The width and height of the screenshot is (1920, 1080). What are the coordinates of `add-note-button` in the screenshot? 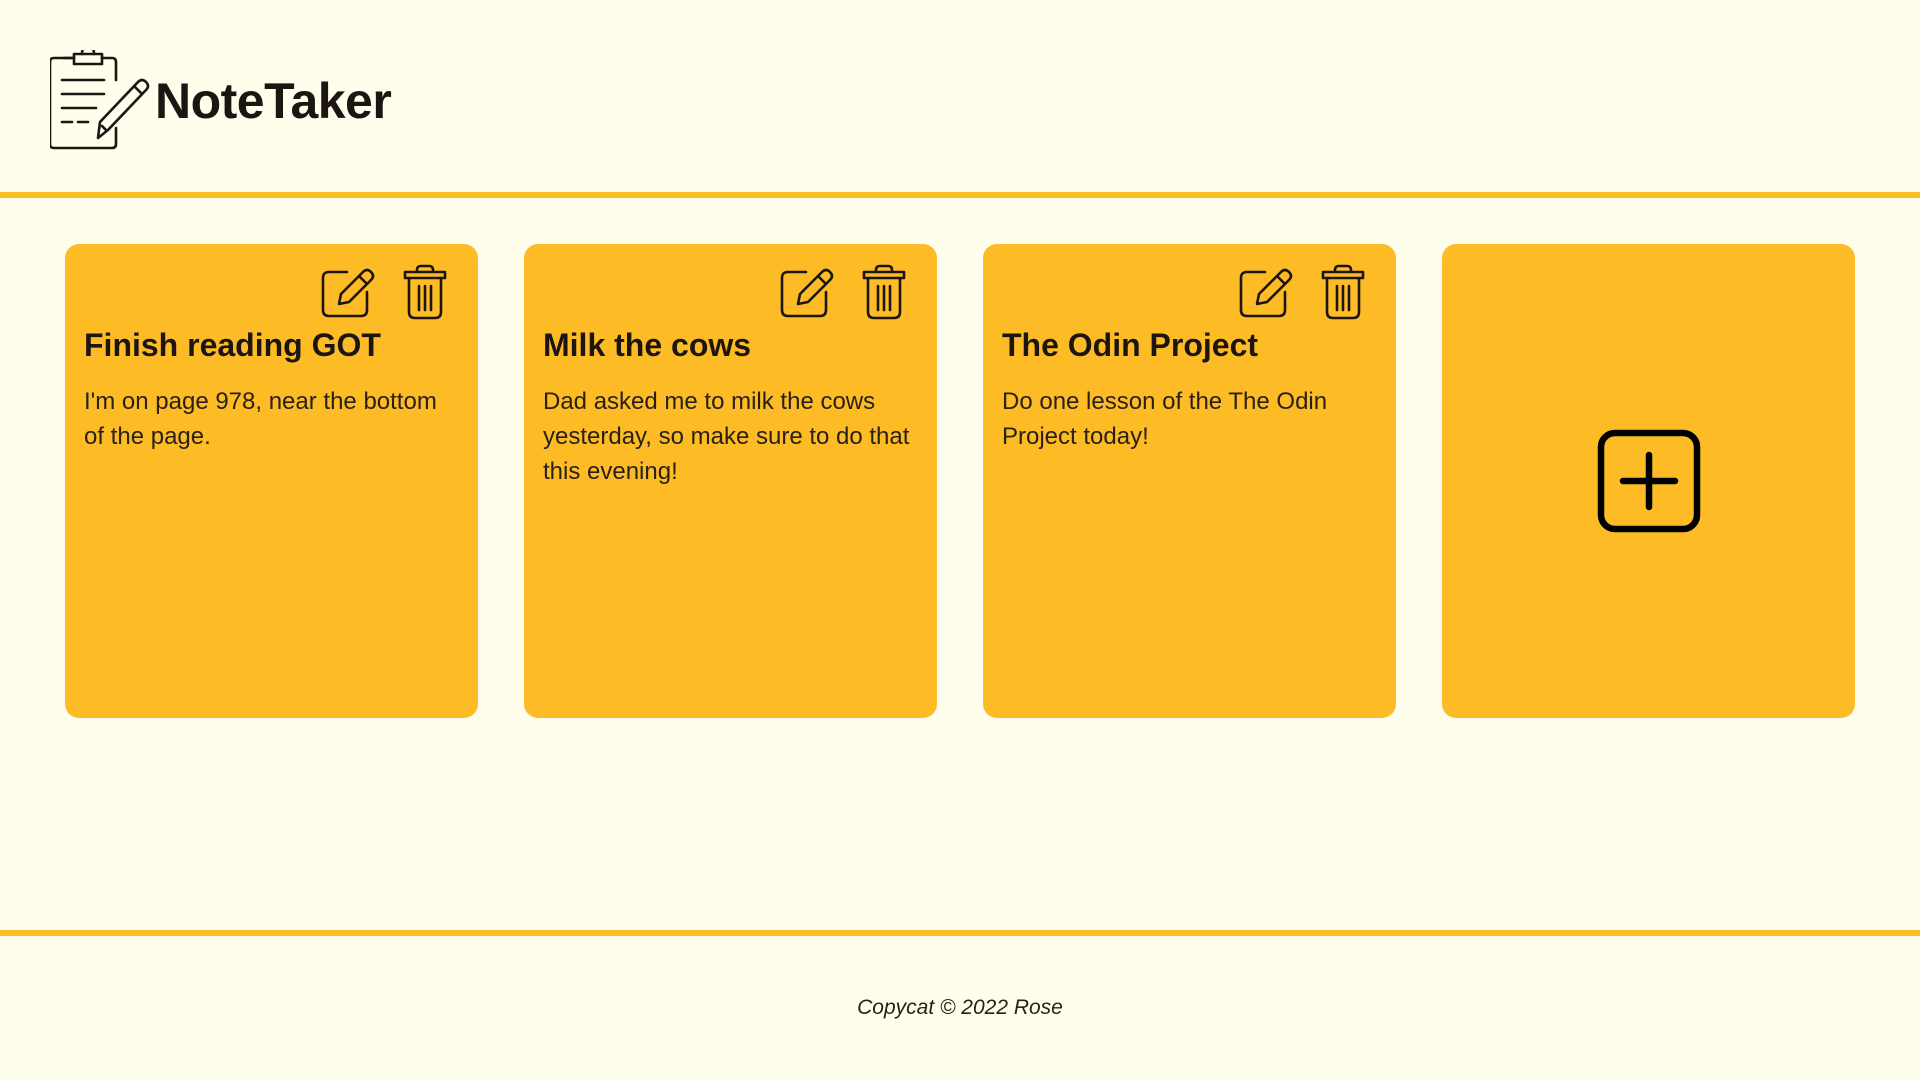 It's located at (1648, 481).